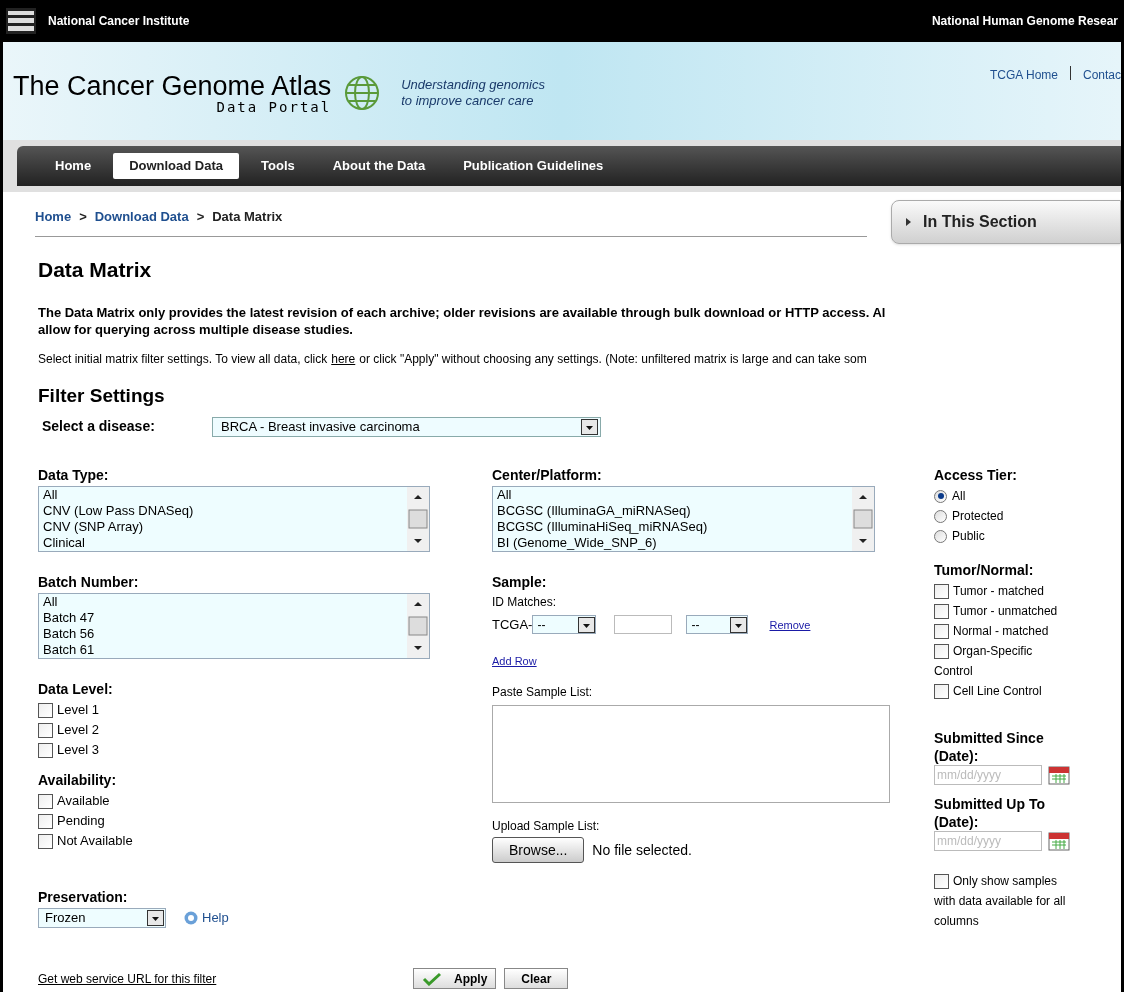 The width and height of the screenshot is (1131, 992). I want to click on breadcrumb-link: Download Data, so click(141, 217).